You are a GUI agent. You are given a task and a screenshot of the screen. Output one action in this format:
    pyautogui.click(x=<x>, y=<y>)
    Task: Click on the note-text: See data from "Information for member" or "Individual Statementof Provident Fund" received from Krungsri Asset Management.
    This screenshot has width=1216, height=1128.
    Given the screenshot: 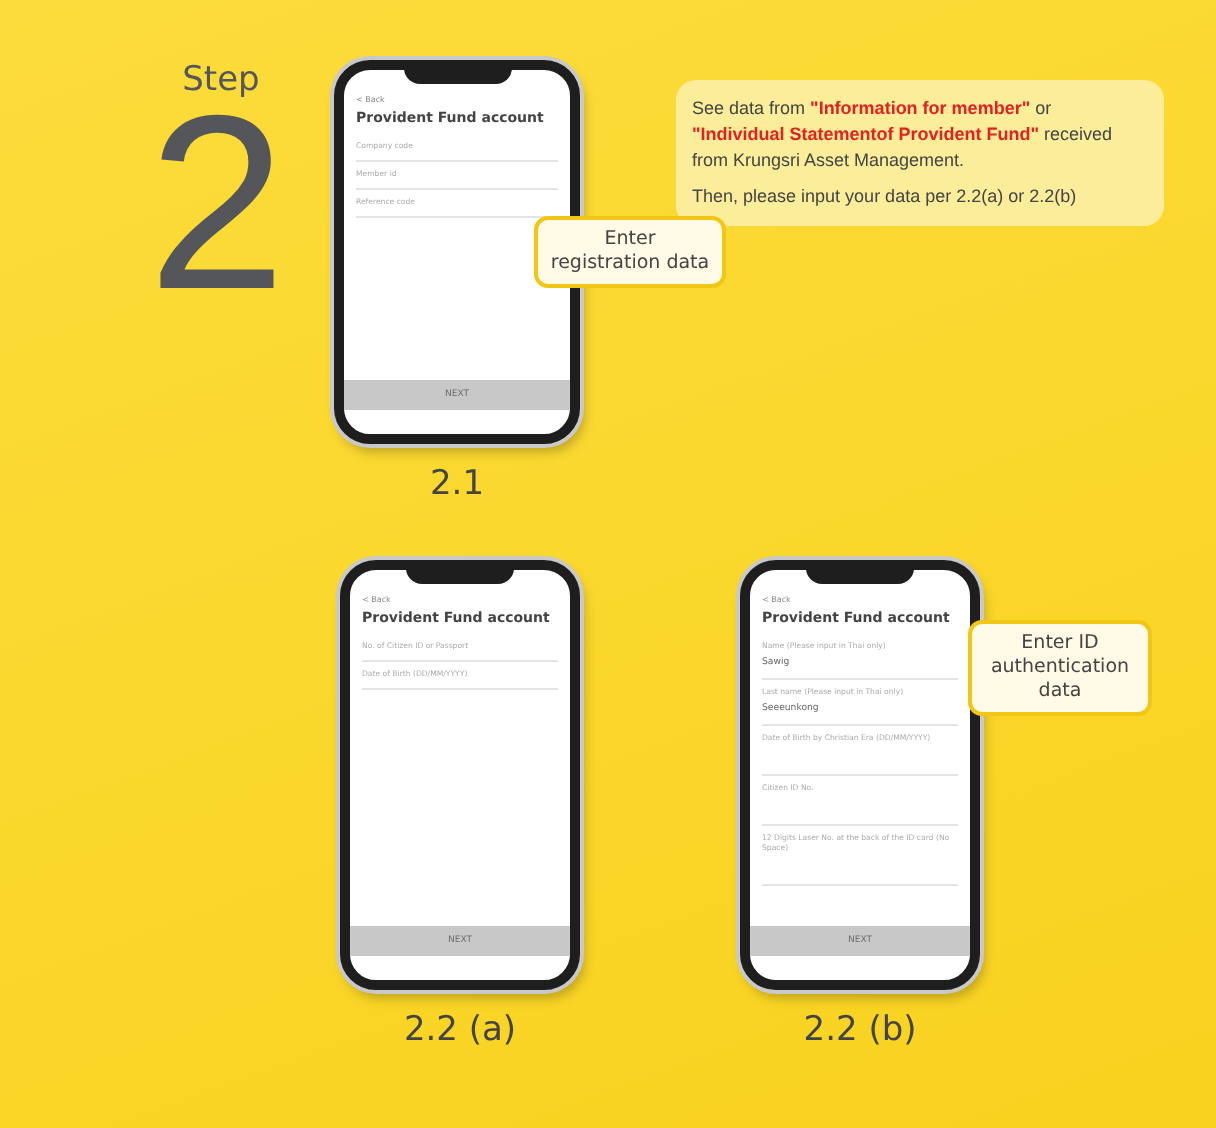 What is the action you would take?
    pyautogui.click(x=903, y=135)
    